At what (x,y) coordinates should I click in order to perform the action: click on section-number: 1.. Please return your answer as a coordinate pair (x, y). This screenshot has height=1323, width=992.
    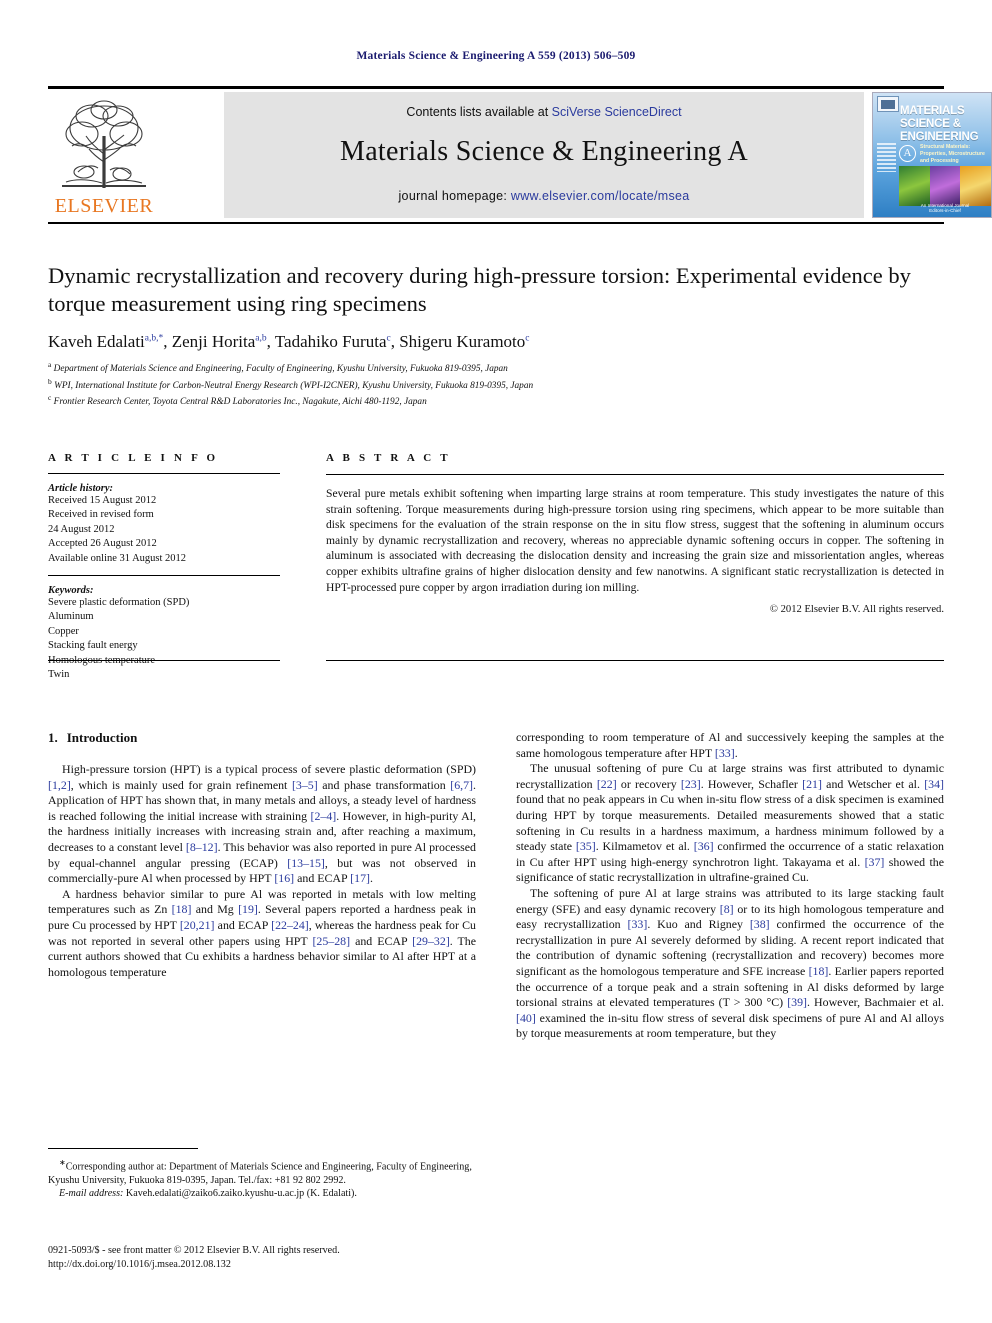
    Looking at the image, I should click on (53, 737).